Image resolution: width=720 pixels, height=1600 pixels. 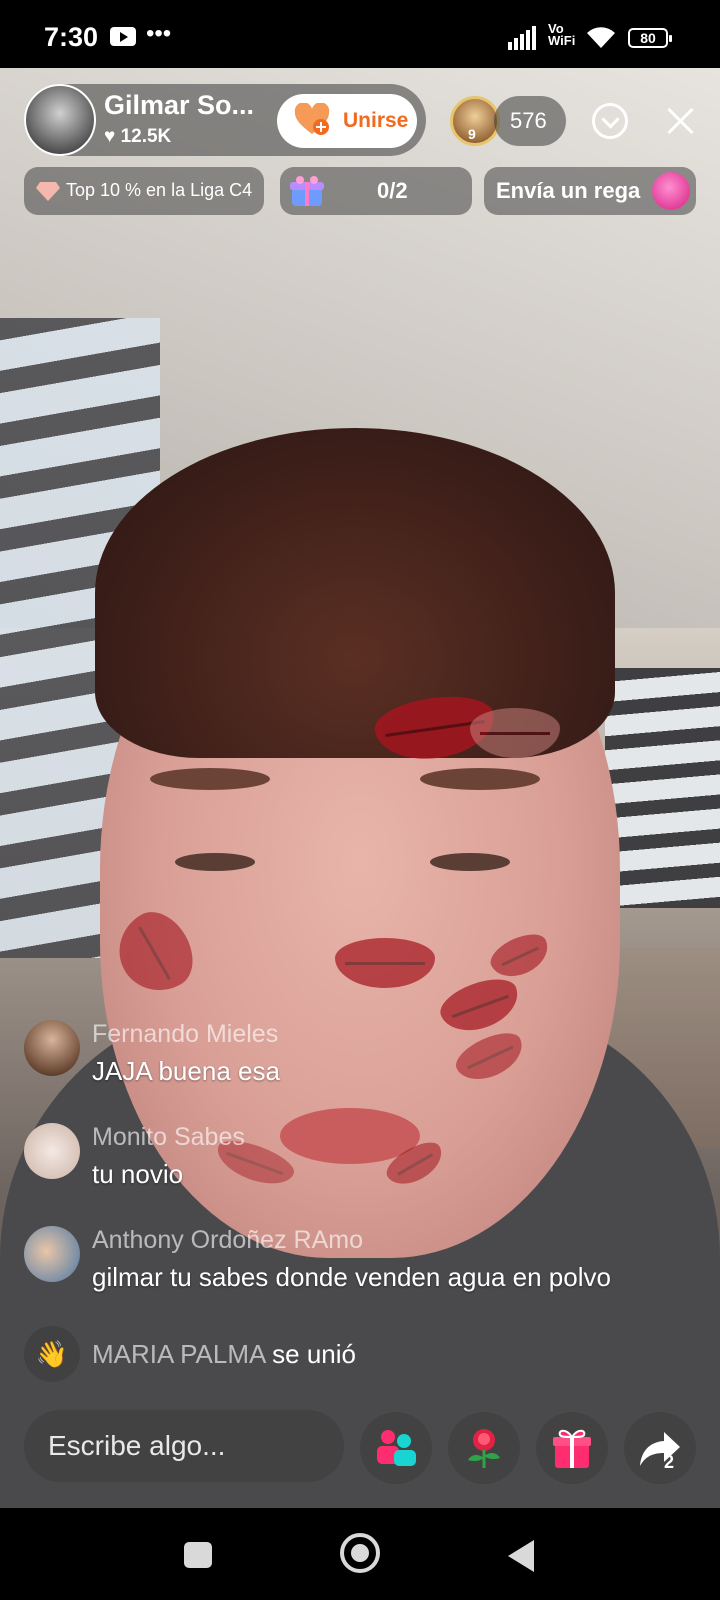 What do you see at coordinates (480, 779) in the screenshot?
I see `right-eyebrow` at bounding box center [480, 779].